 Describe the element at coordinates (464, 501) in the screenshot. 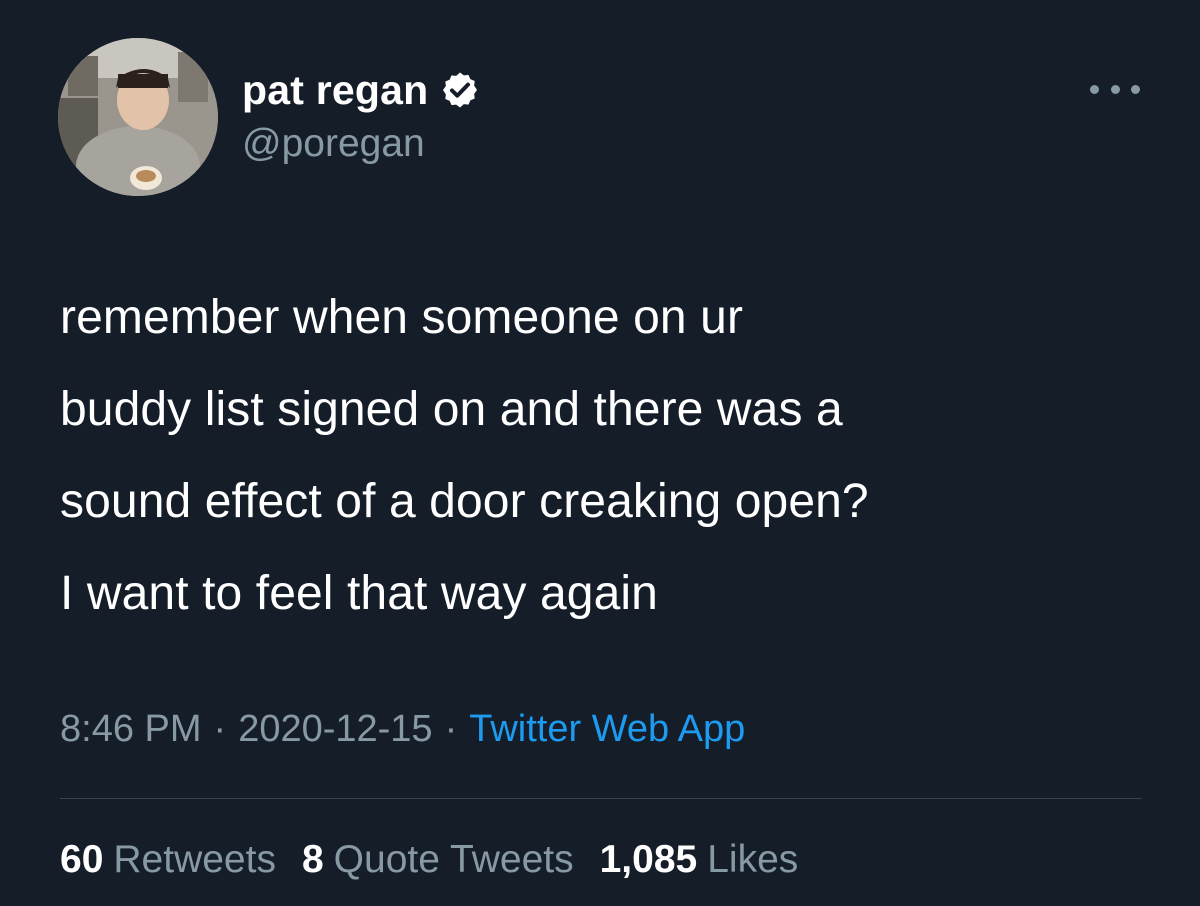

I see `tweet-text-line: sound effect of a door creaking open?` at that location.